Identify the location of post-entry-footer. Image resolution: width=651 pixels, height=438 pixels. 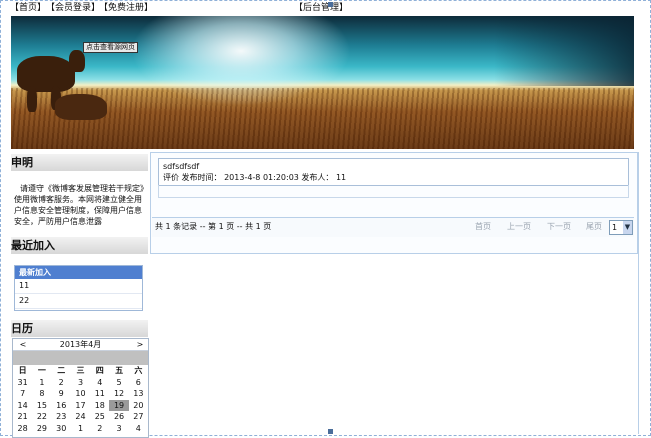
(393, 191).